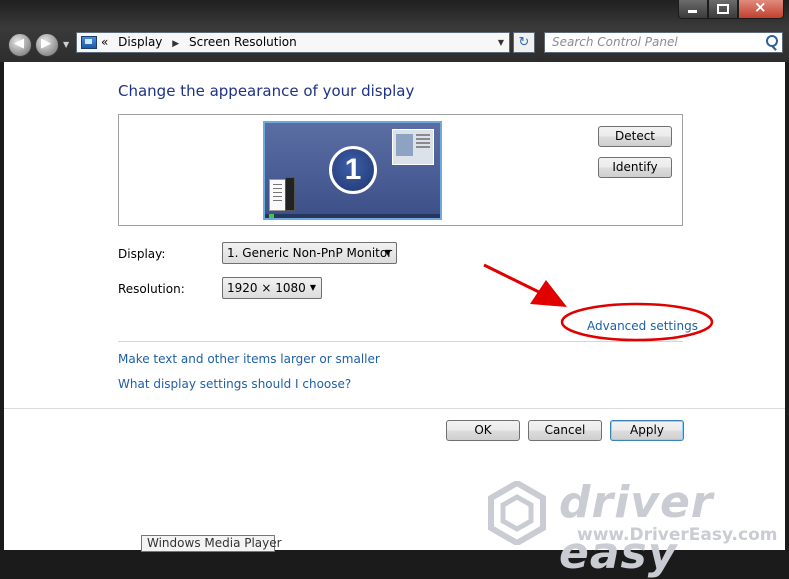  Describe the element at coordinates (565, 430) in the screenshot. I see `cancel-button: Cancel` at that location.